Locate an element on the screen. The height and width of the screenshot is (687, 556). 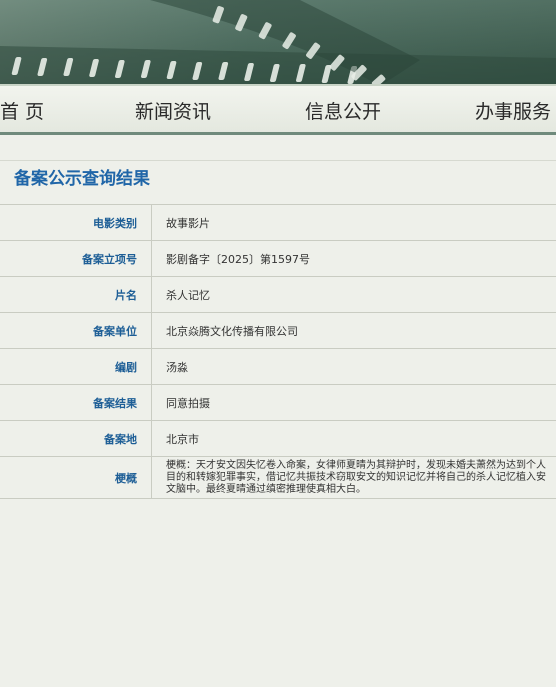
table-row: 备案单位 北京焱腾文化传播有限公司 is located at coordinates (278, 330).